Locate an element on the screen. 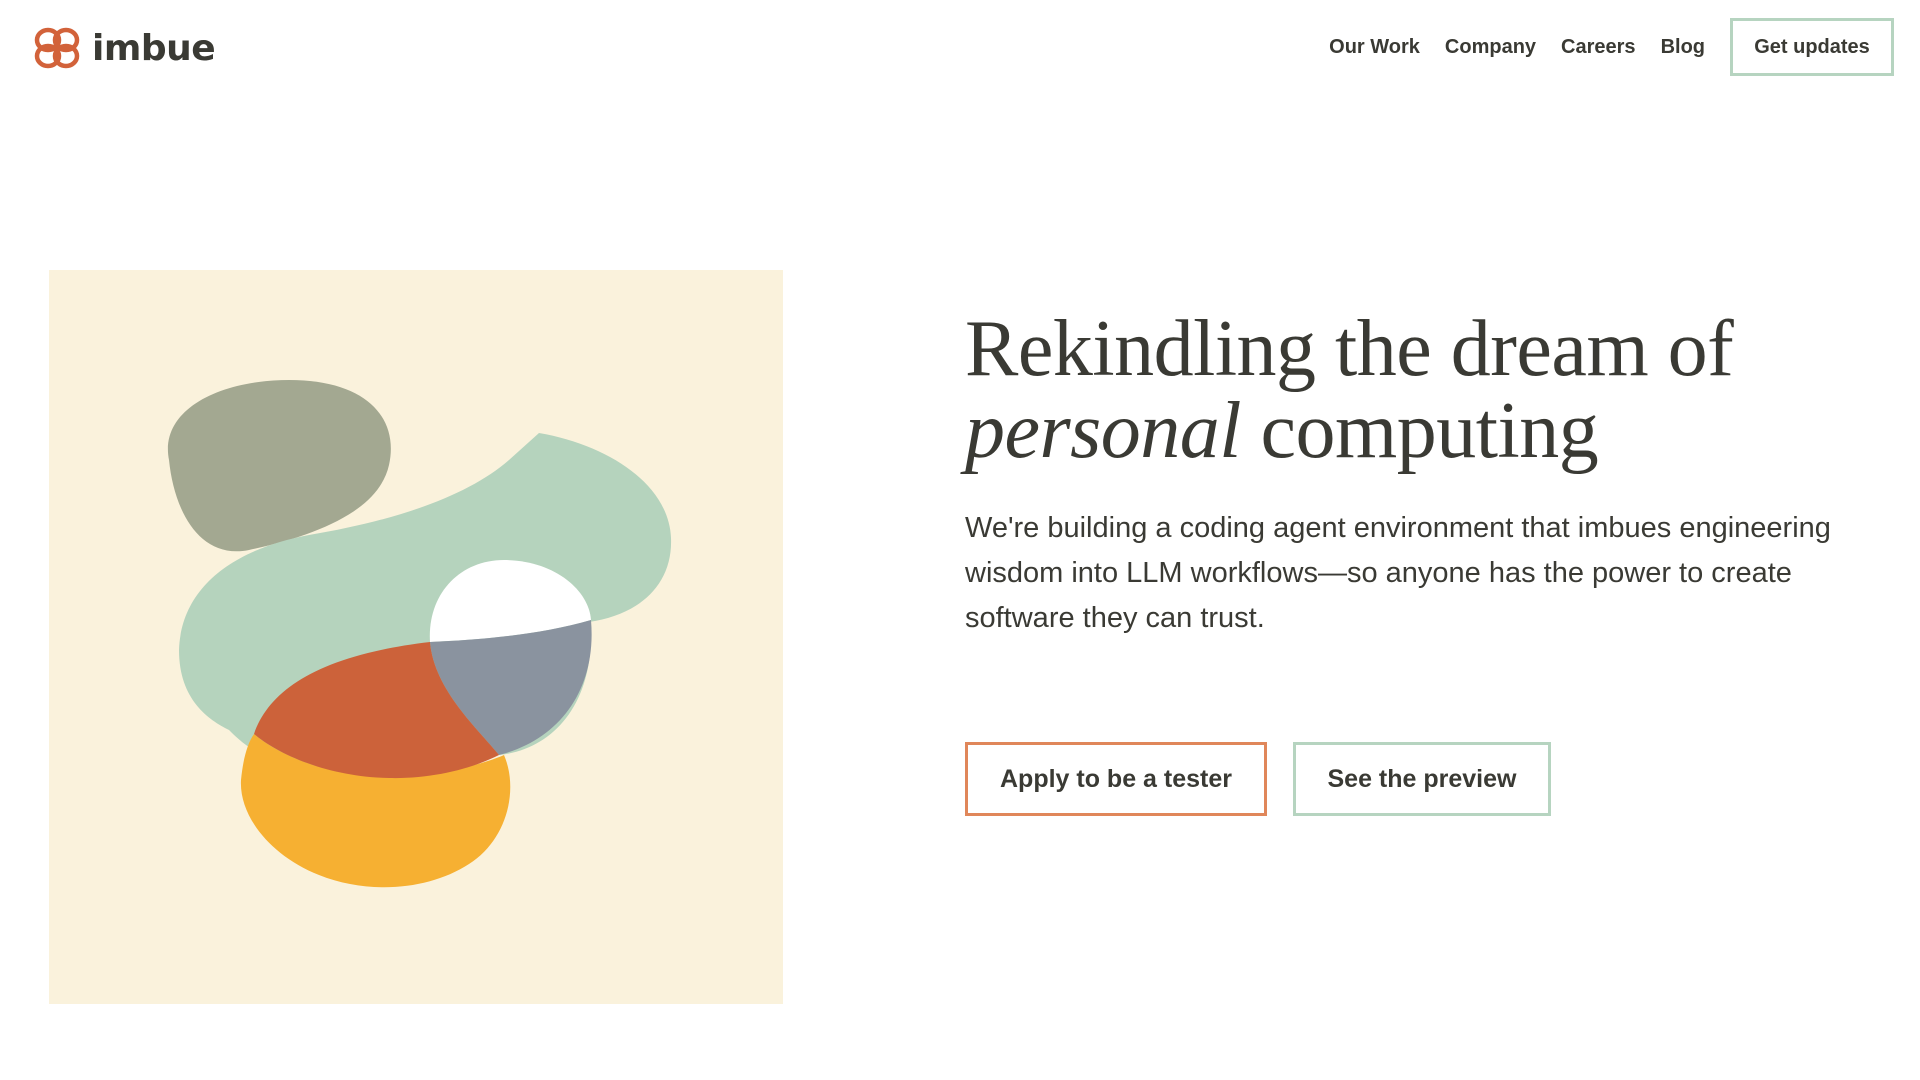  brand-name: imbue is located at coordinates (154, 48).